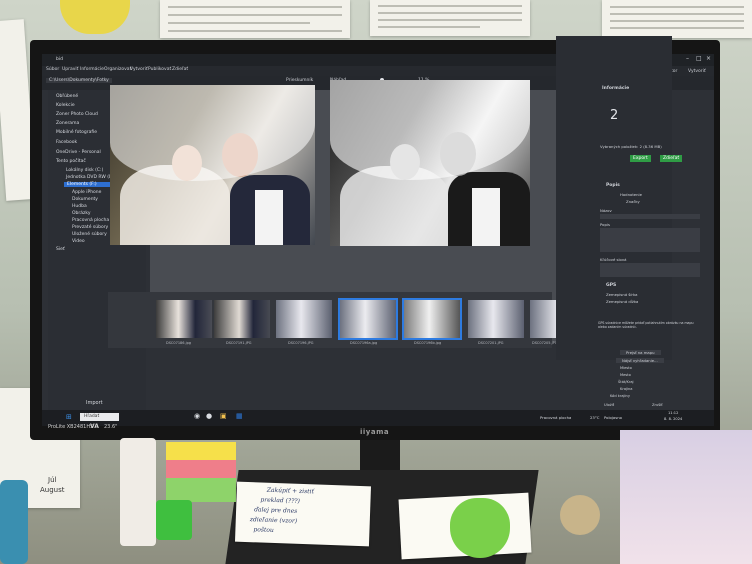  What do you see at coordinates (52, 480) in the screenshot?
I see `calendar-month-label: Júl` at bounding box center [52, 480].